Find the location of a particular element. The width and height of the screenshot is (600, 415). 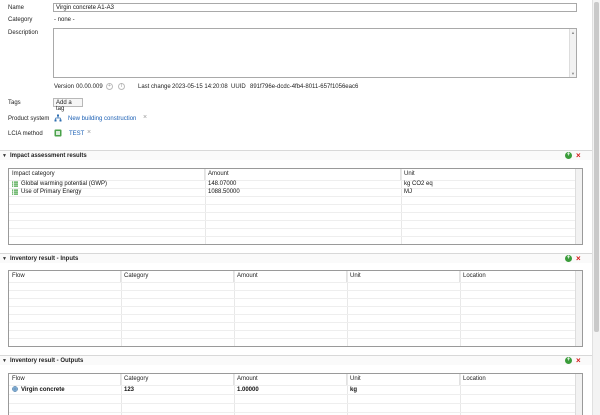

impact-section-header: ▼ Impact assessment results + × is located at coordinates (300, 155).